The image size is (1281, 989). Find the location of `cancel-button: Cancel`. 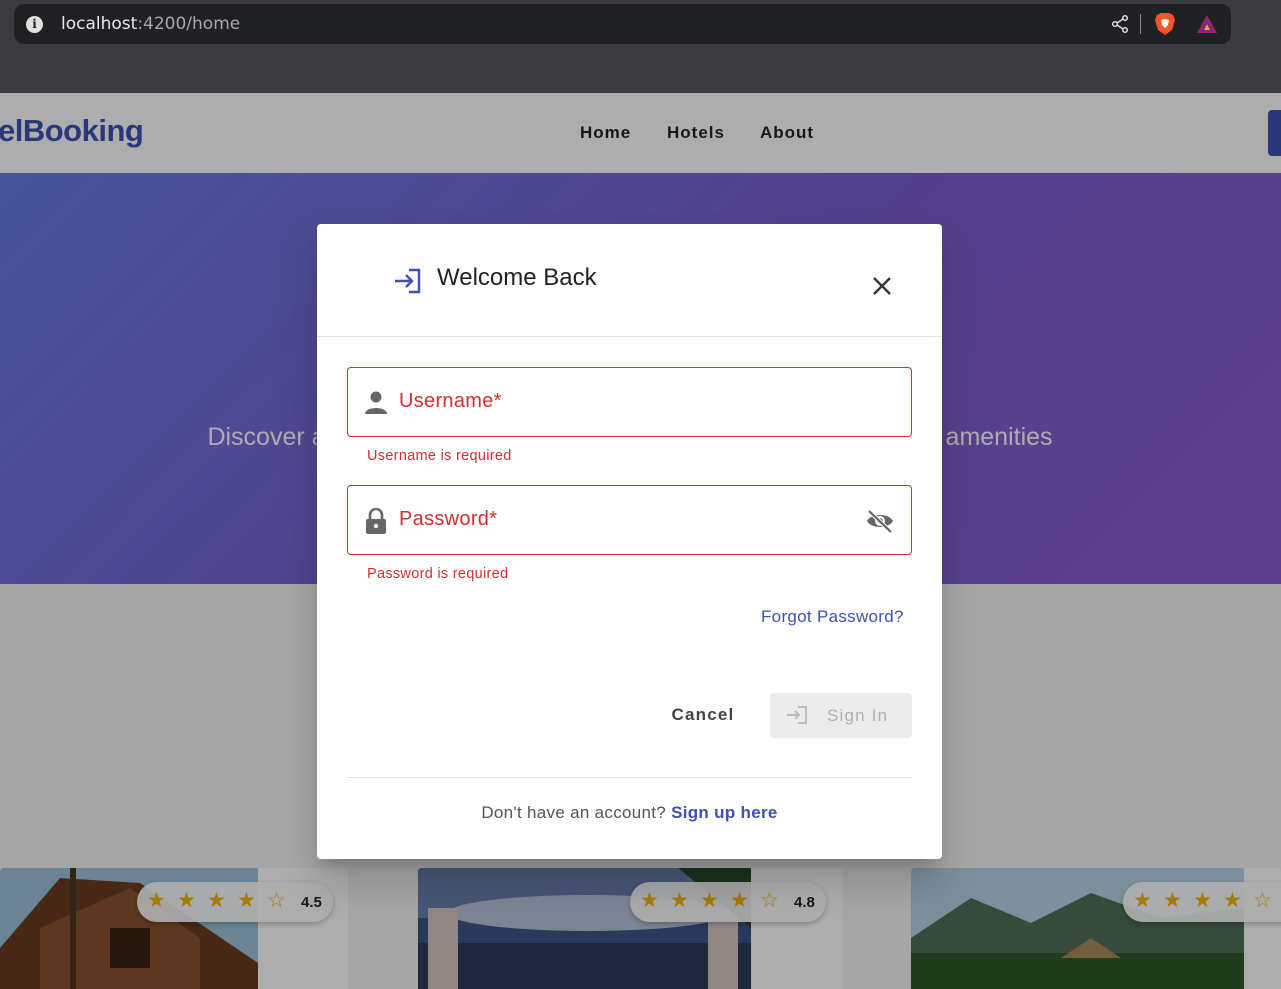

cancel-button: Cancel is located at coordinates (703, 715).